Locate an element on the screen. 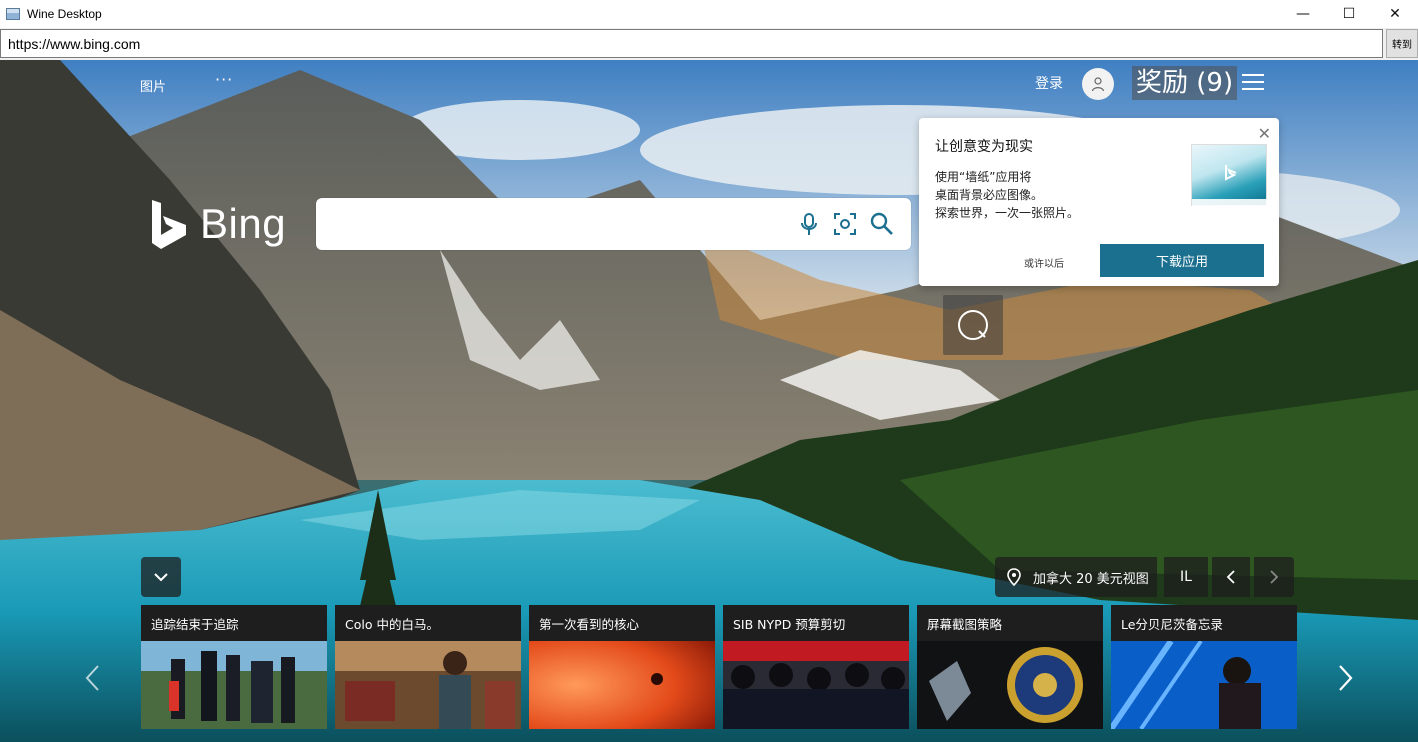 The image size is (1418, 742). go-button: 转到 is located at coordinates (1402, 43).